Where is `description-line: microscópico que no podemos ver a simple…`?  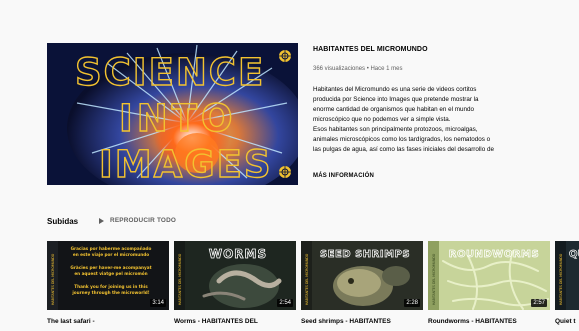
description-line: microscópico que no podemos ver a simple… is located at coordinates (382, 119).